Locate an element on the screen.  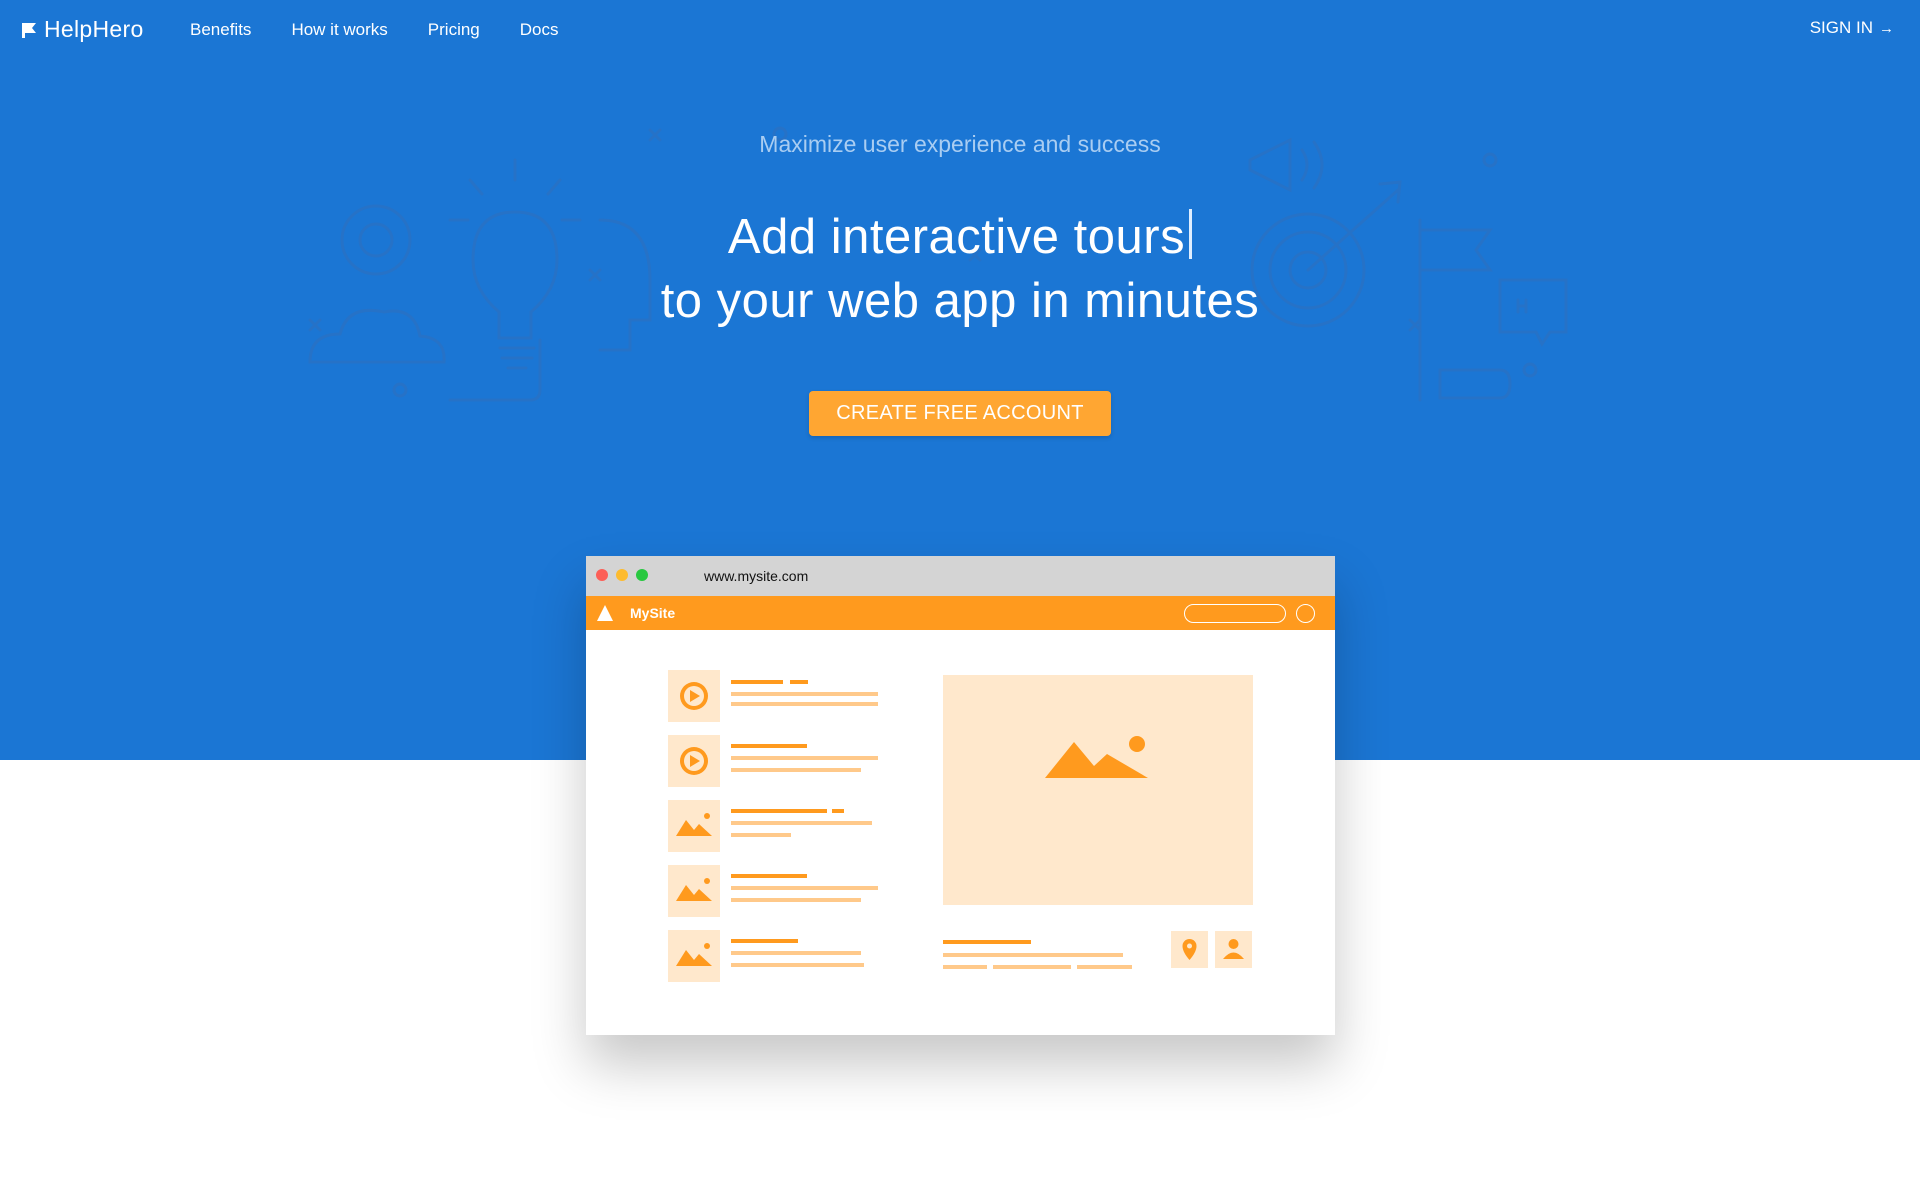
arrow-right-icon: → is located at coordinates (1886, 28).